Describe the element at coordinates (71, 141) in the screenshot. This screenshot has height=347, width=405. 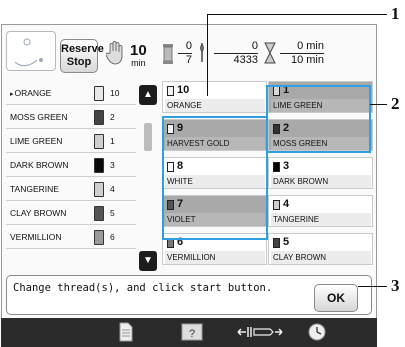
I see `thread-list-row: LIME GREEN 1` at that location.